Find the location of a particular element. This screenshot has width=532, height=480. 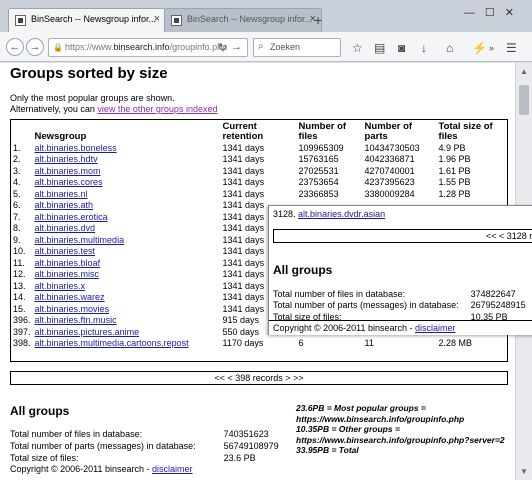

col-parts: Number of parts is located at coordinates (388, 131).